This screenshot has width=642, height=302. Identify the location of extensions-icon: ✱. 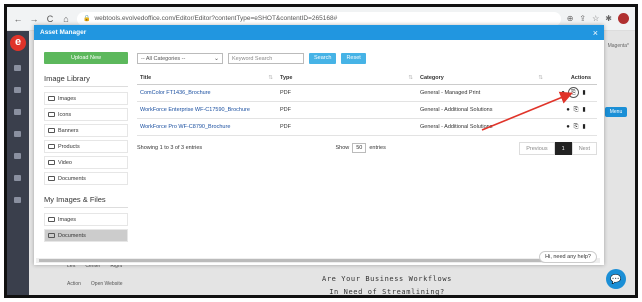
(608, 18).